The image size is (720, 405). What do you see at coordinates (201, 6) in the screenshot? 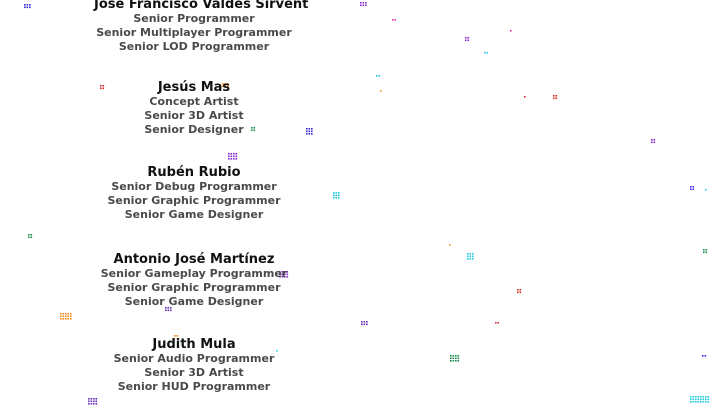
I see `credit-name: Jose Francisco Valdés Sirvent` at bounding box center [201, 6].